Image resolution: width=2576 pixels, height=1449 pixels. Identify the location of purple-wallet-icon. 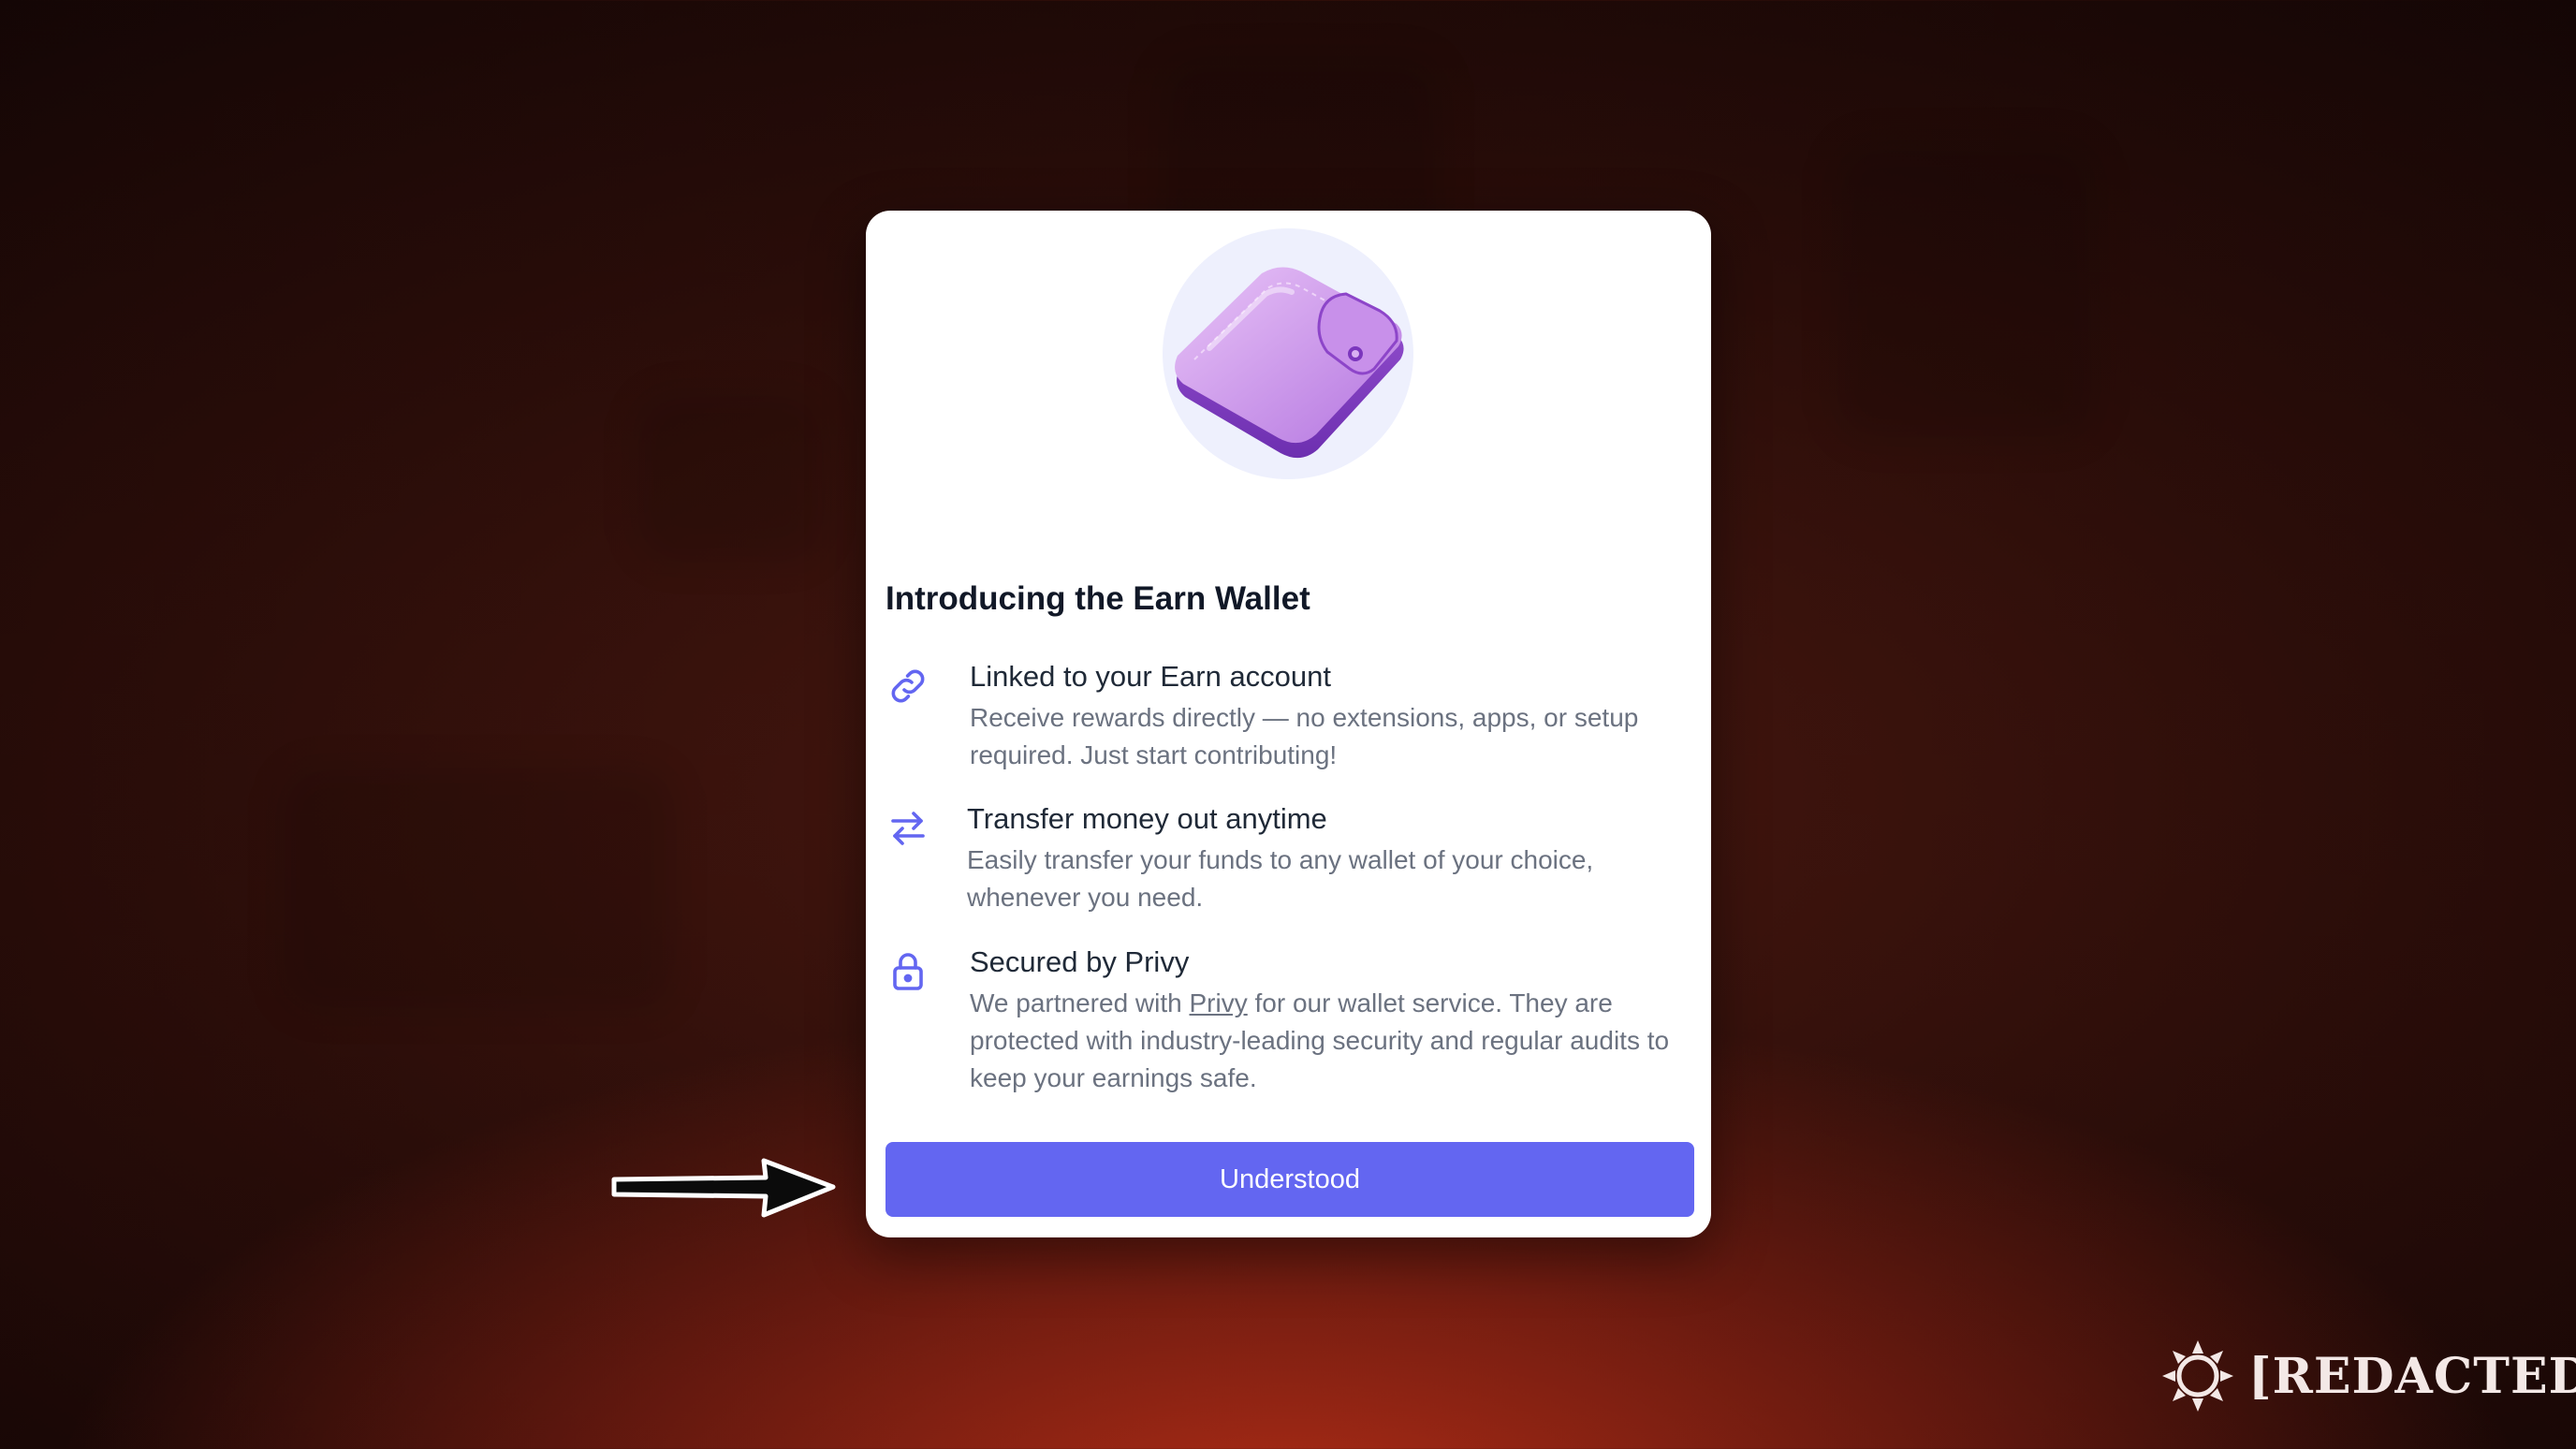
(1289, 363).